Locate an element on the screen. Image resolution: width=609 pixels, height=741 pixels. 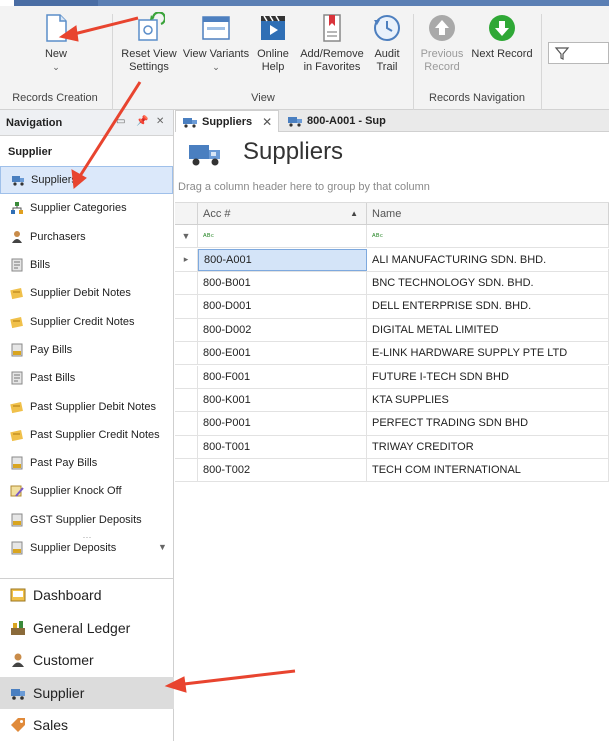
deposit-icon is located at coordinates (17, 520).